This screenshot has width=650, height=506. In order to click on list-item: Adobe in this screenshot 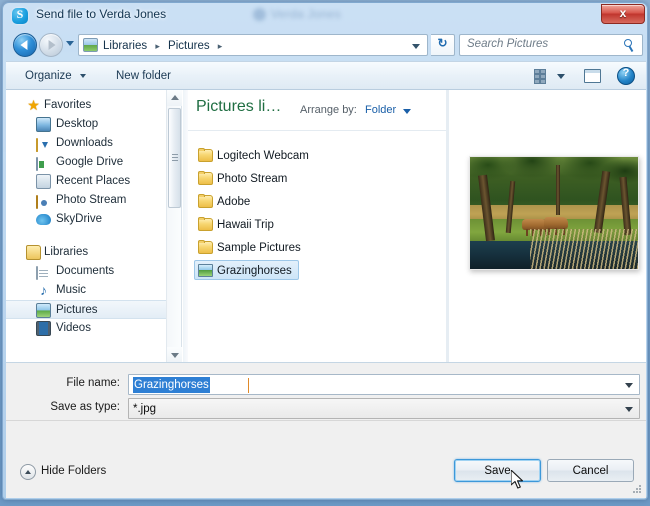, I will do `click(225, 201)`.